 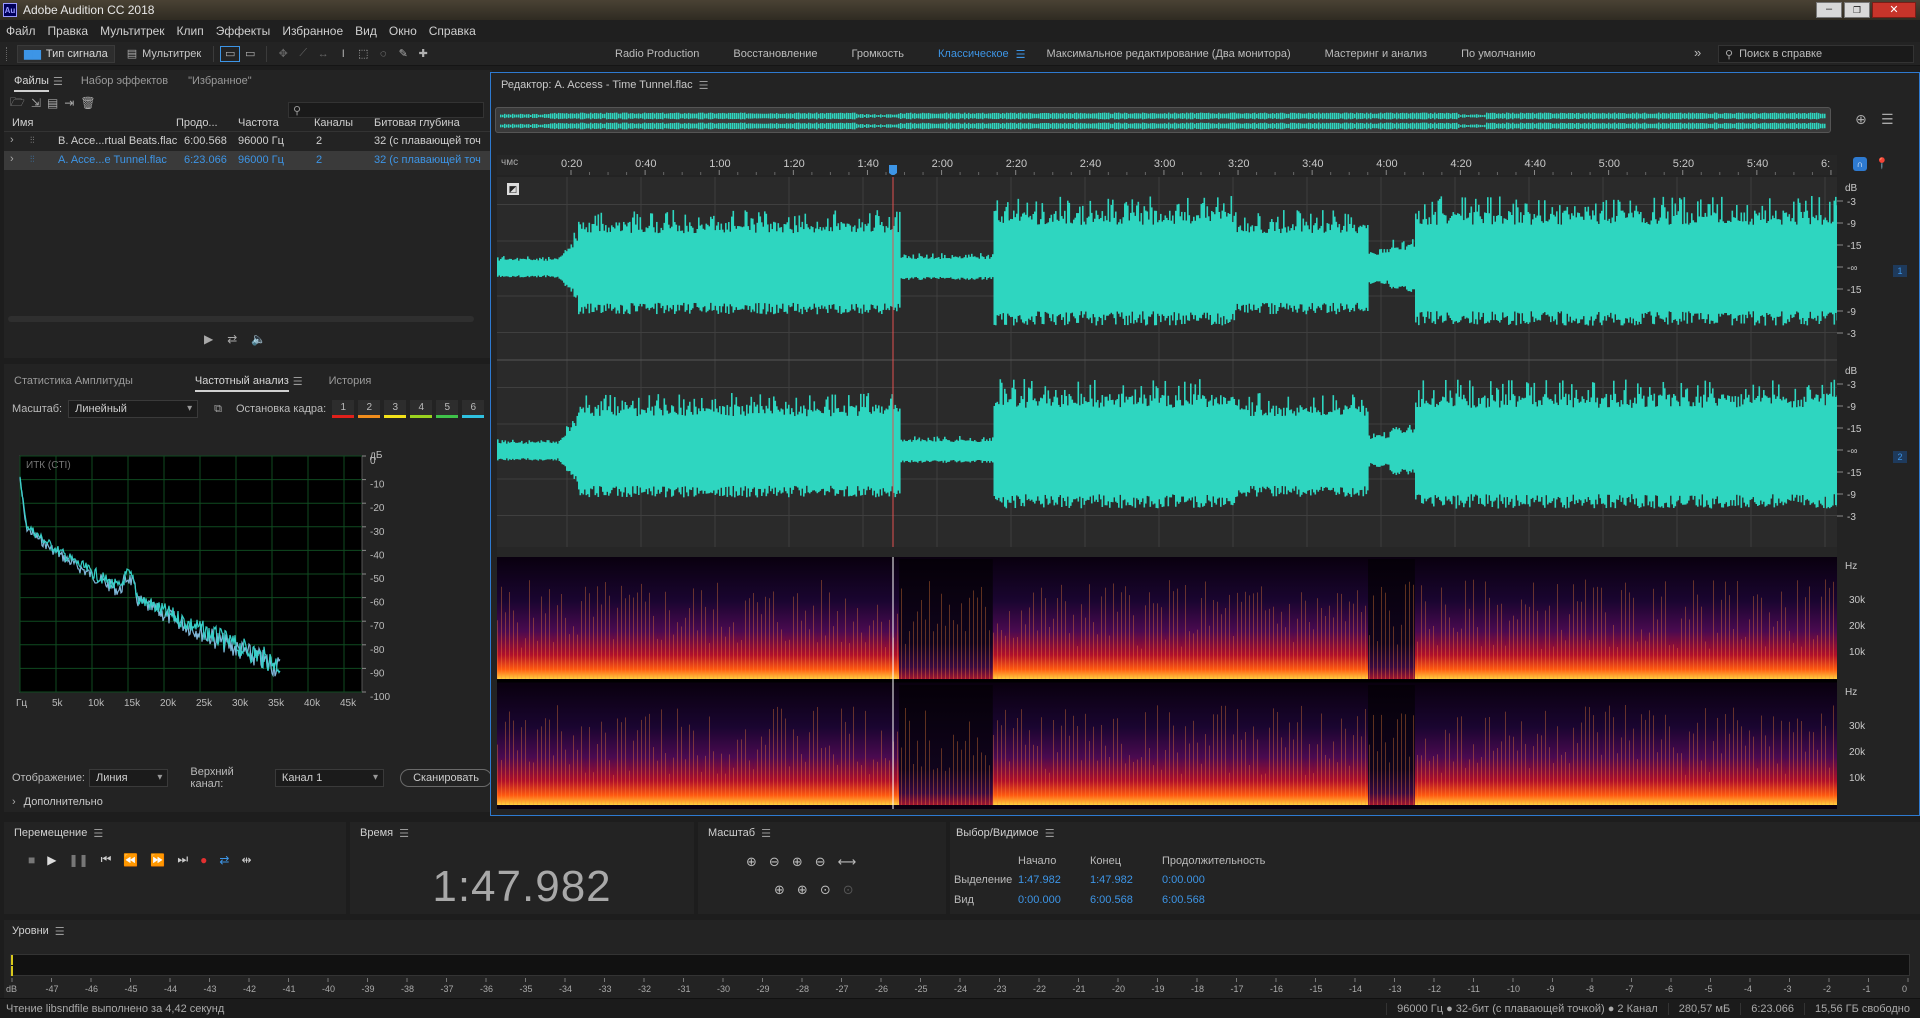 What do you see at coordinates (303, 54) in the screenshot?
I see `razor-tool-icon: ⟋` at bounding box center [303, 54].